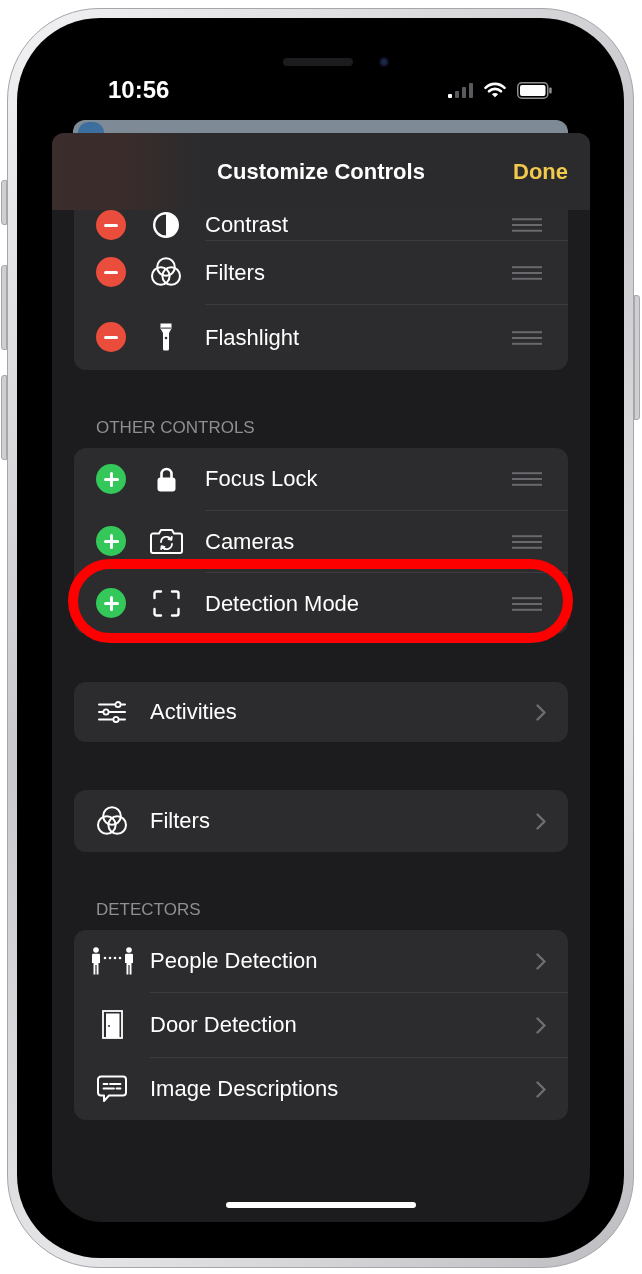 This screenshot has height=1274, width=642. I want to click on menu-row: Image Descriptions, so click(321, 1088).